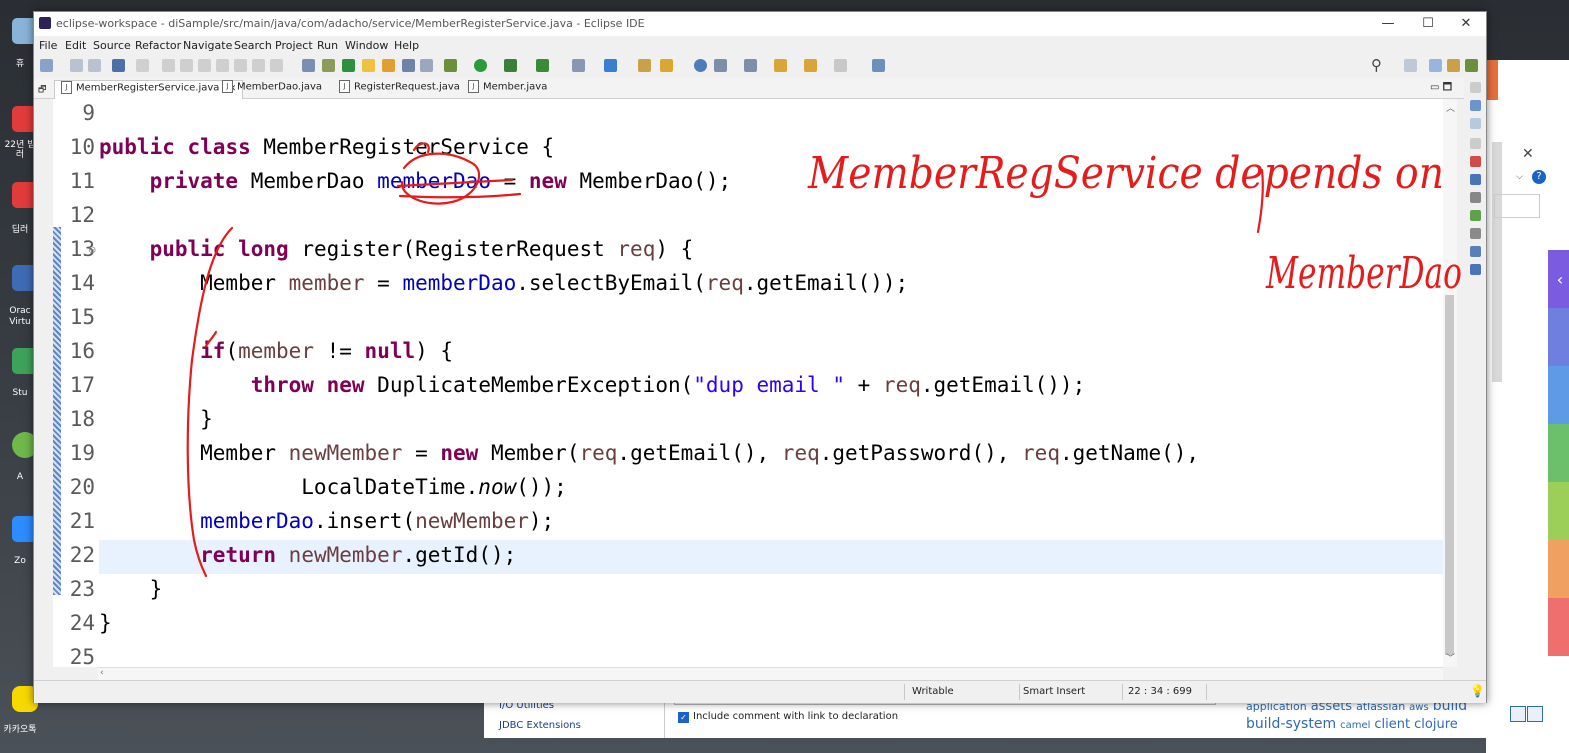  What do you see at coordinates (1388, 24) in the screenshot?
I see `minimize-button: —` at bounding box center [1388, 24].